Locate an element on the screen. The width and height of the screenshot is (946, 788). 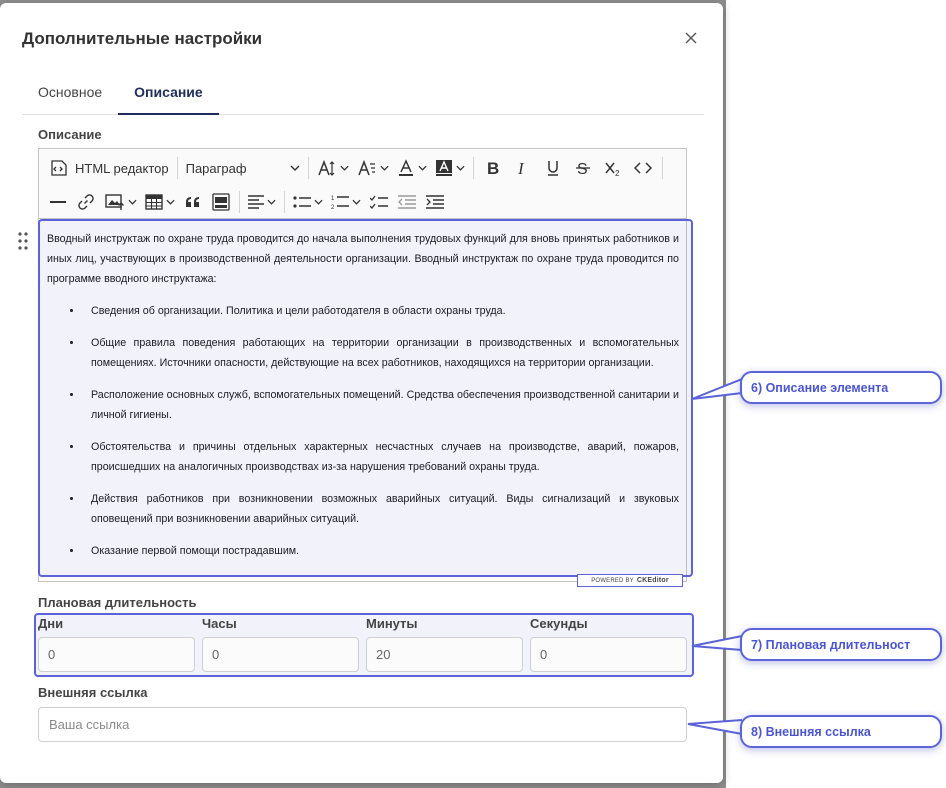
hours-input is located at coordinates (280, 654).